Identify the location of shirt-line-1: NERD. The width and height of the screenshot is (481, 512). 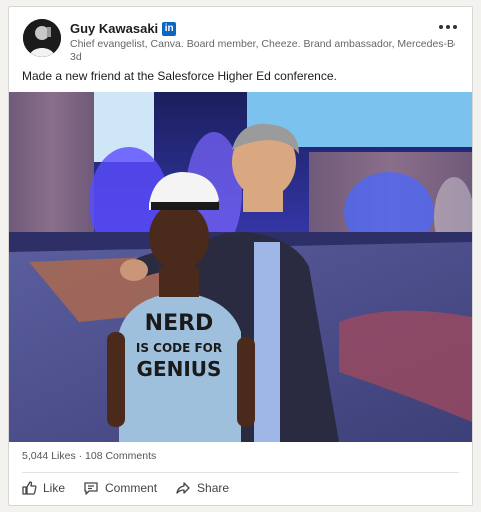
(179, 323).